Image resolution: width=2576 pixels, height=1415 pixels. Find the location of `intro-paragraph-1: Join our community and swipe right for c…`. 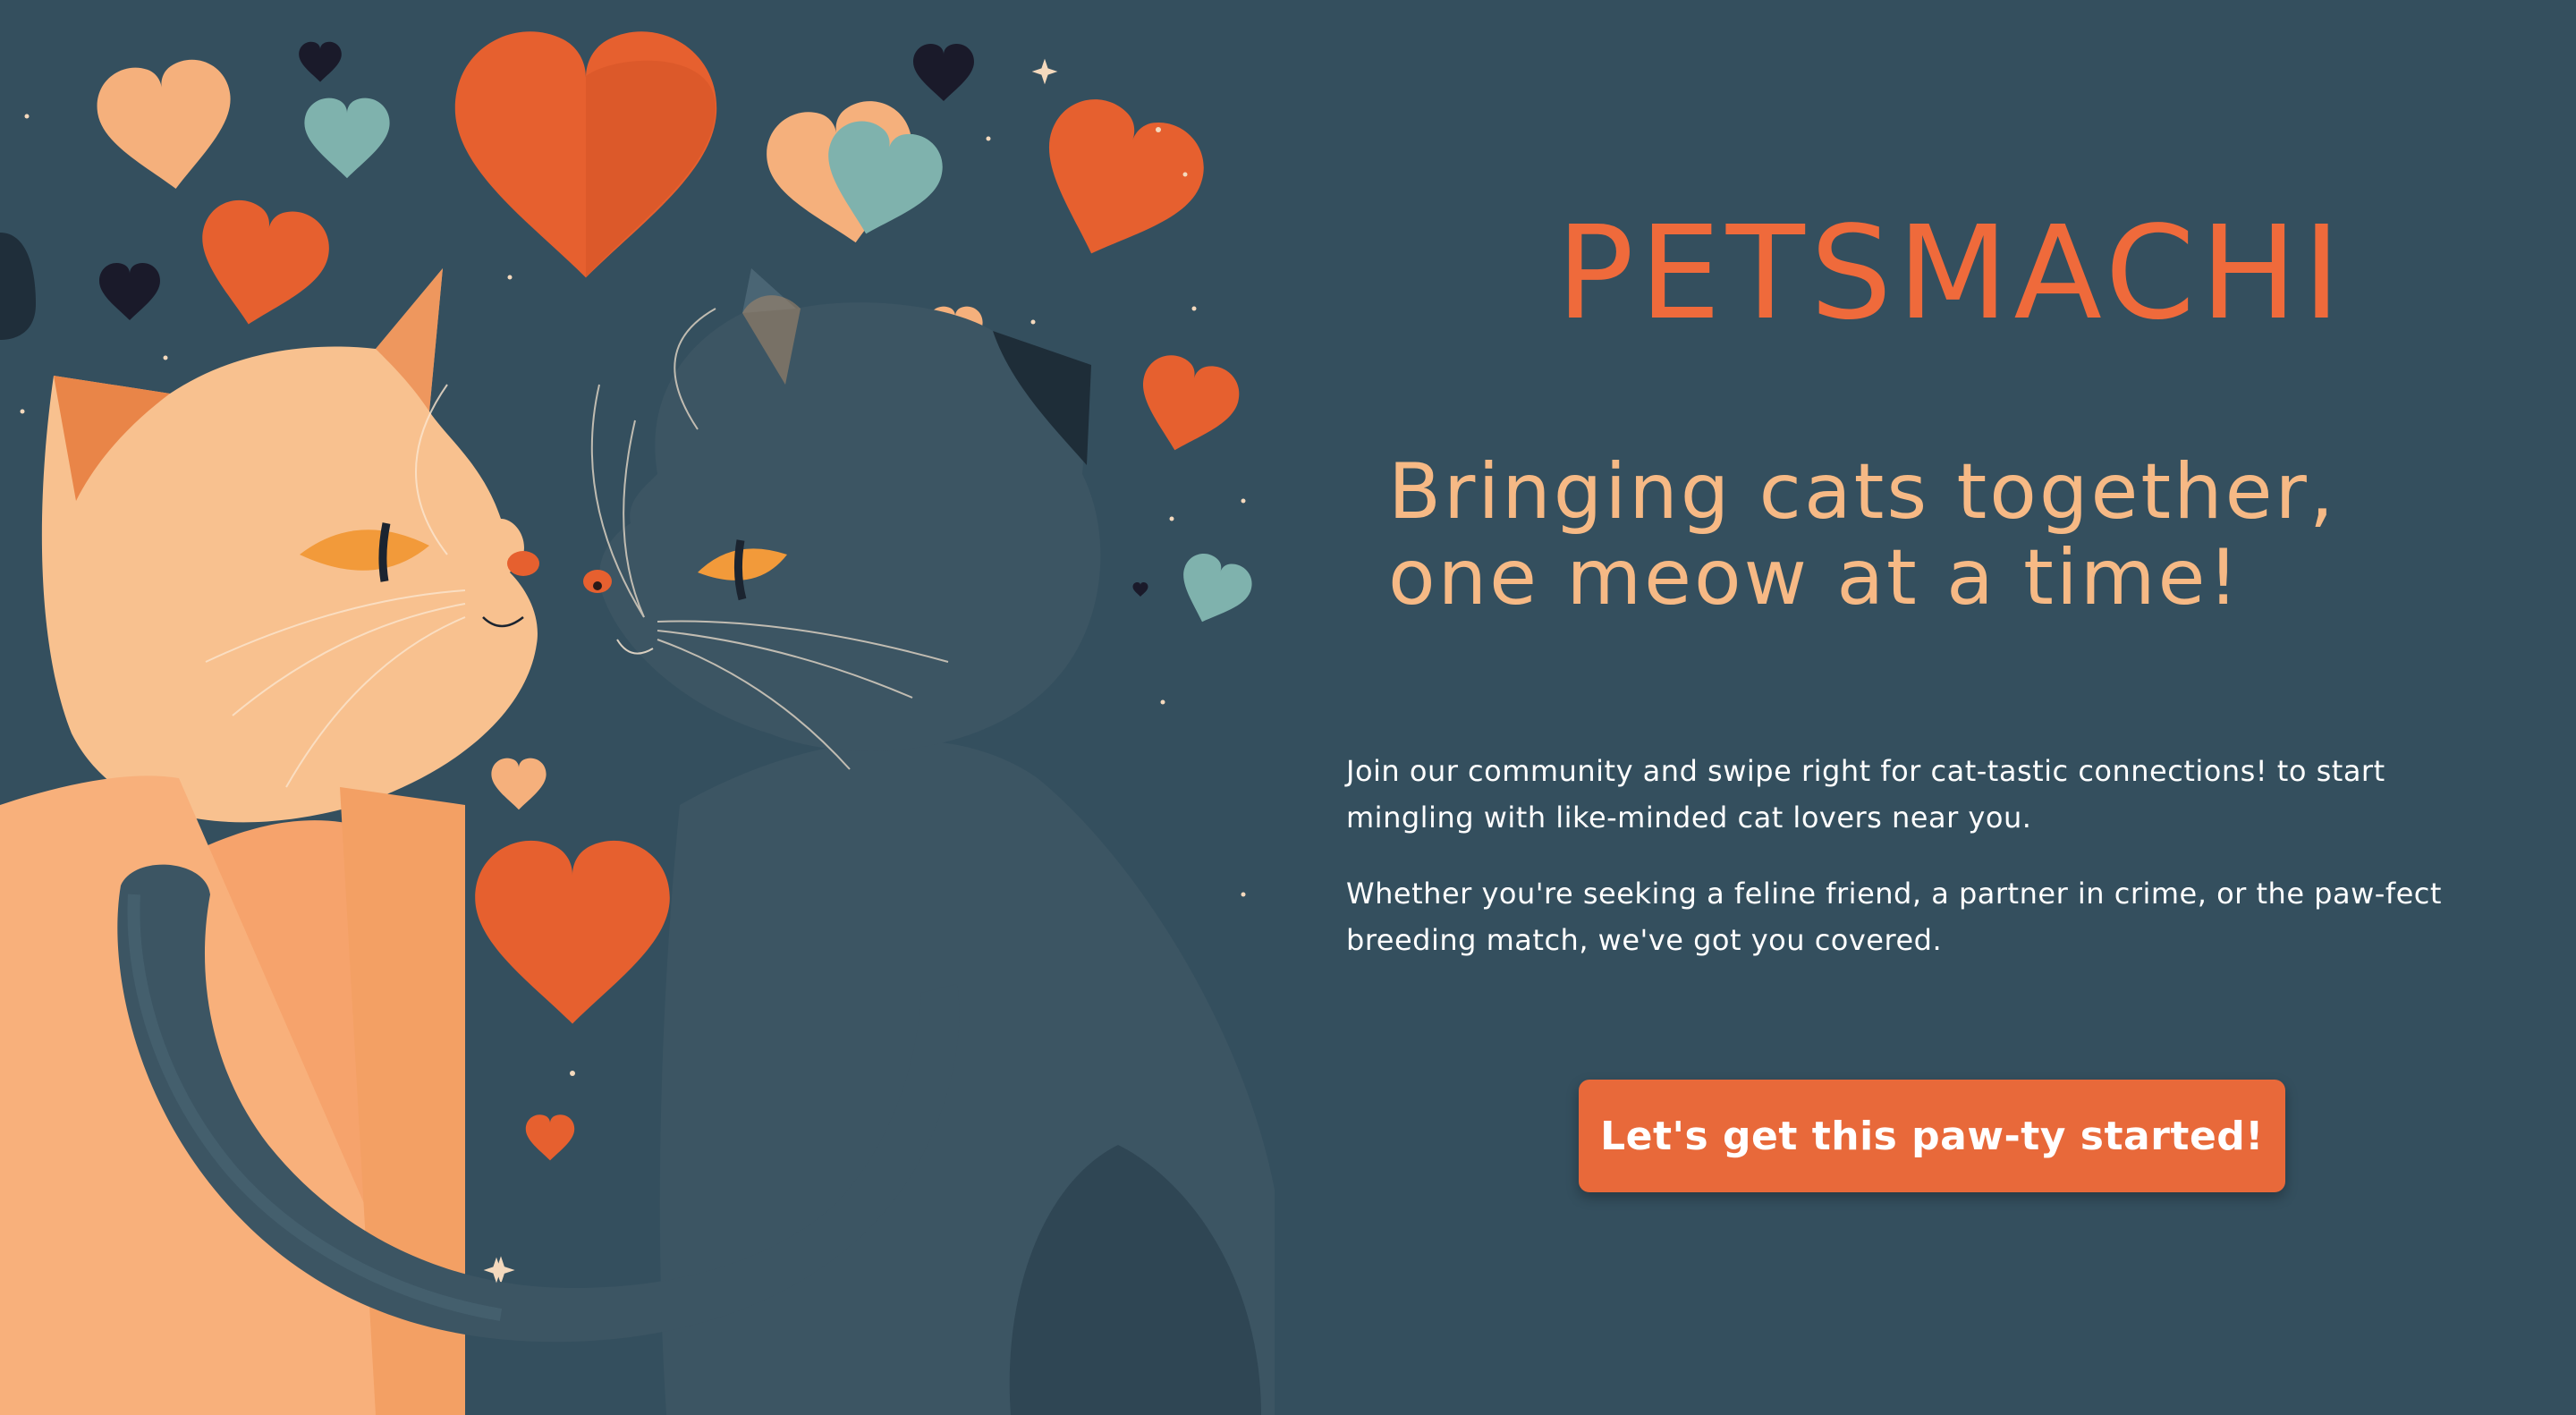

intro-paragraph-1: Join our community and swipe right for c… is located at coordinates (1865, 795).